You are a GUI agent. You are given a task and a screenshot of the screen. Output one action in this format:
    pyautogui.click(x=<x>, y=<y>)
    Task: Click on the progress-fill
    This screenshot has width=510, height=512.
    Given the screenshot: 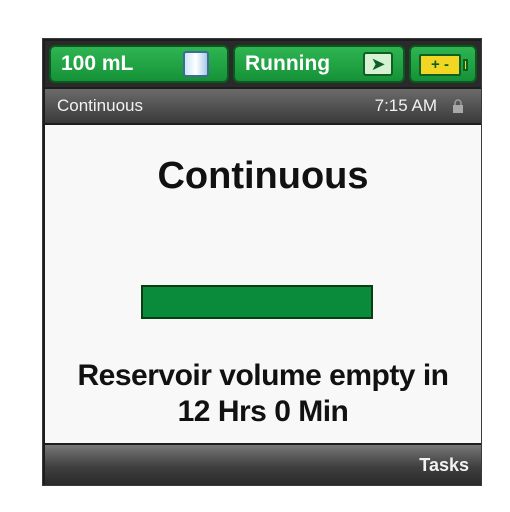 What is the action you would take?
    pyautogui.click(x=257, y=302)
    